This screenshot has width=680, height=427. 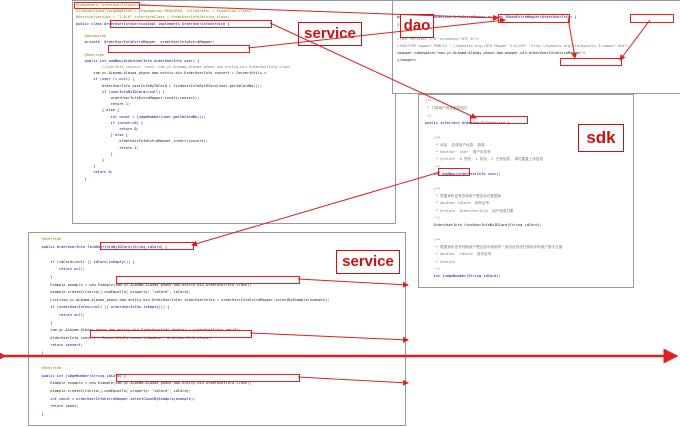 What do you see at coordinates (591, 62) in the screenshot?
I see `highlight-box-mapper-namespace` at bounding box center [591, 62].